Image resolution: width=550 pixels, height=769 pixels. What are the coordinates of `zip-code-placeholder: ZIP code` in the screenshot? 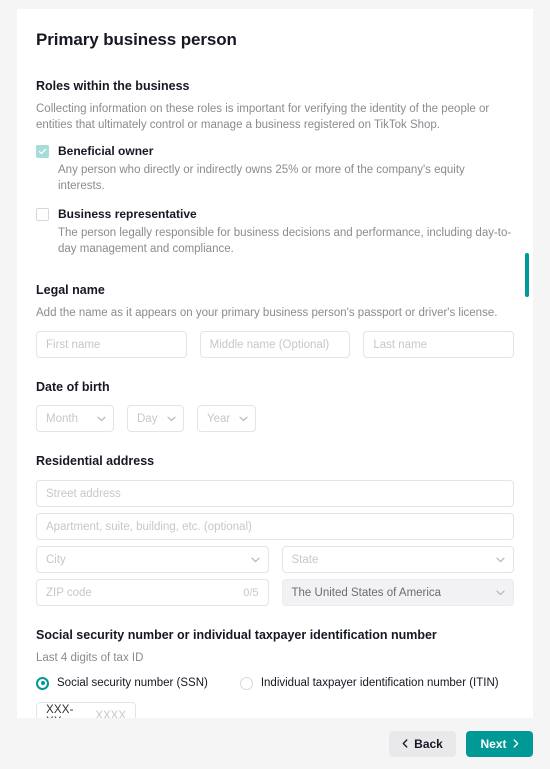 It's located at (69, 592).